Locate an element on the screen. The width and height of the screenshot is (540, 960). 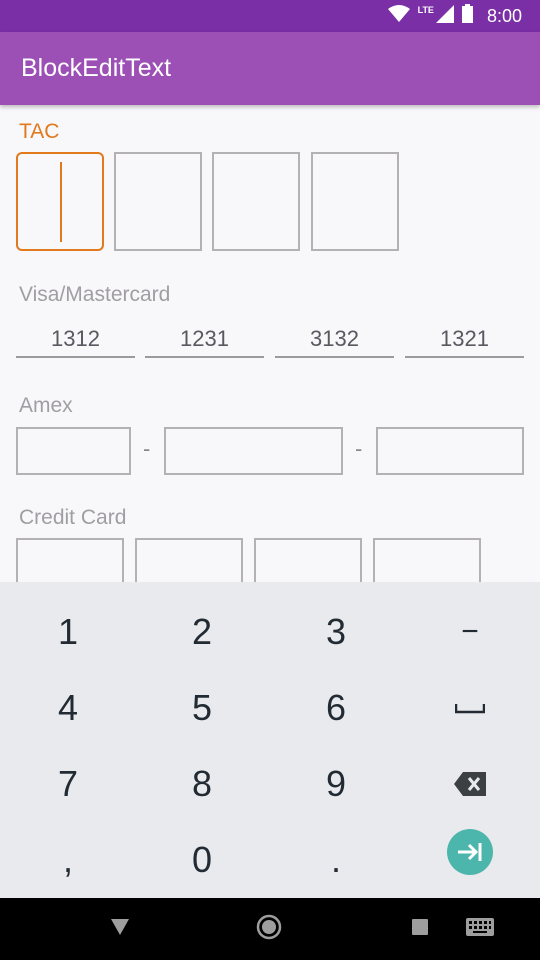
backspace-key is located at coordinates (470, 784).